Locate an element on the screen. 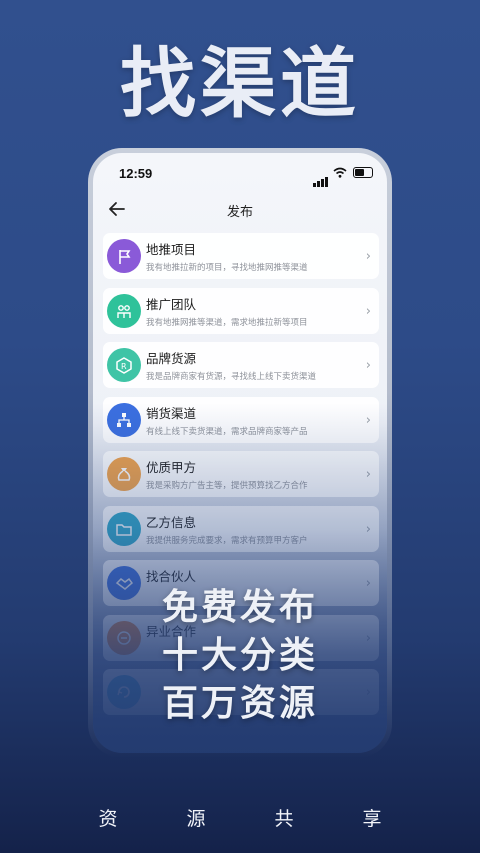  svg-text: R is located at coordinates (124, 366).